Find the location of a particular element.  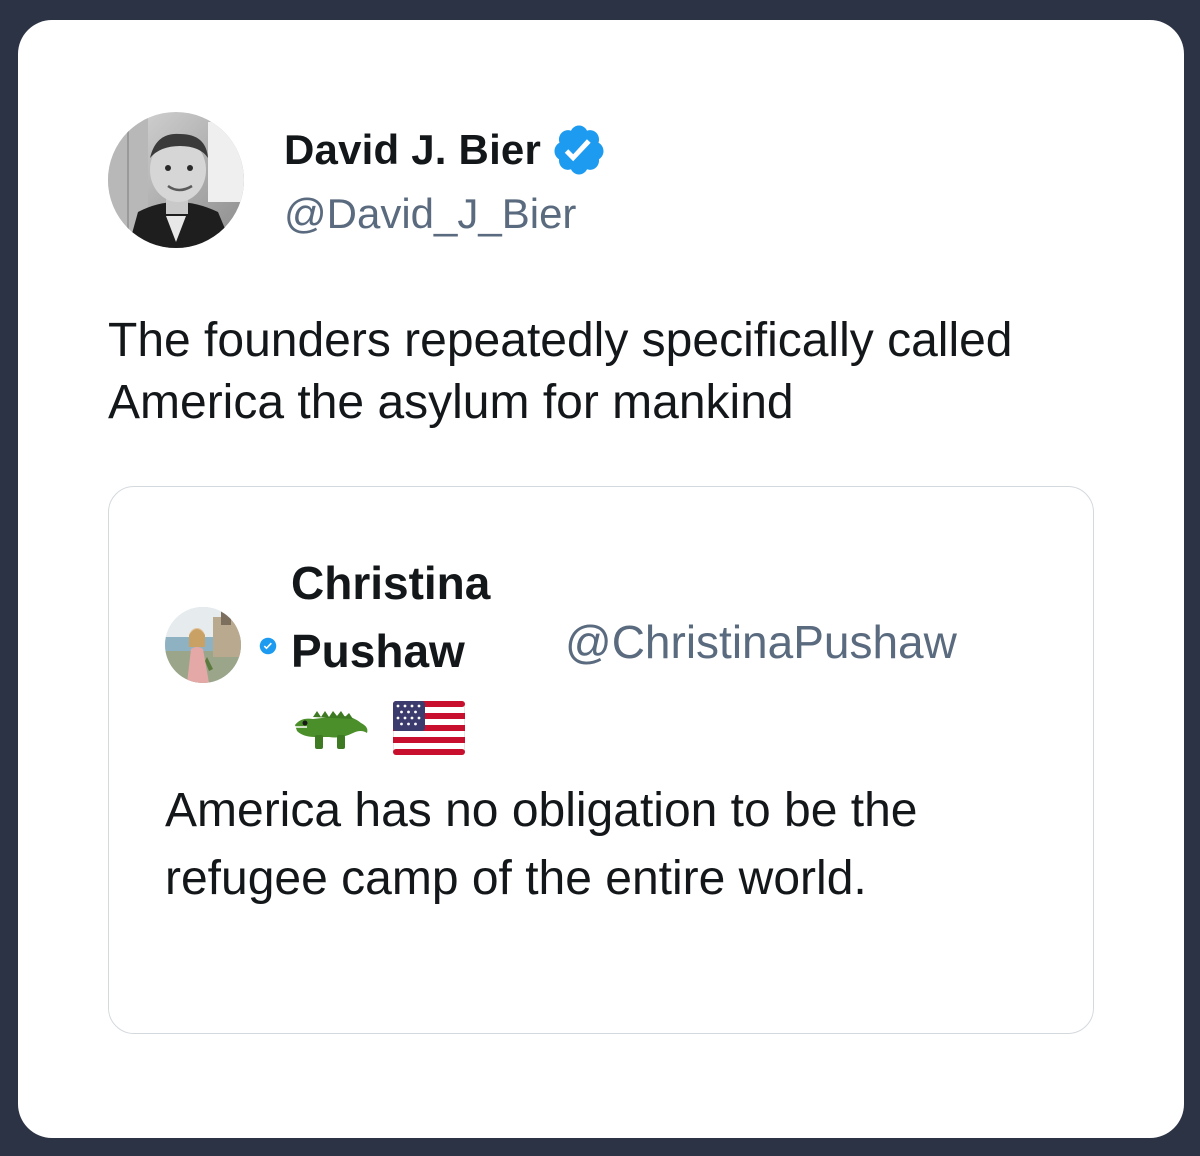

crocodile-icon is located at coordinates (331, 728).